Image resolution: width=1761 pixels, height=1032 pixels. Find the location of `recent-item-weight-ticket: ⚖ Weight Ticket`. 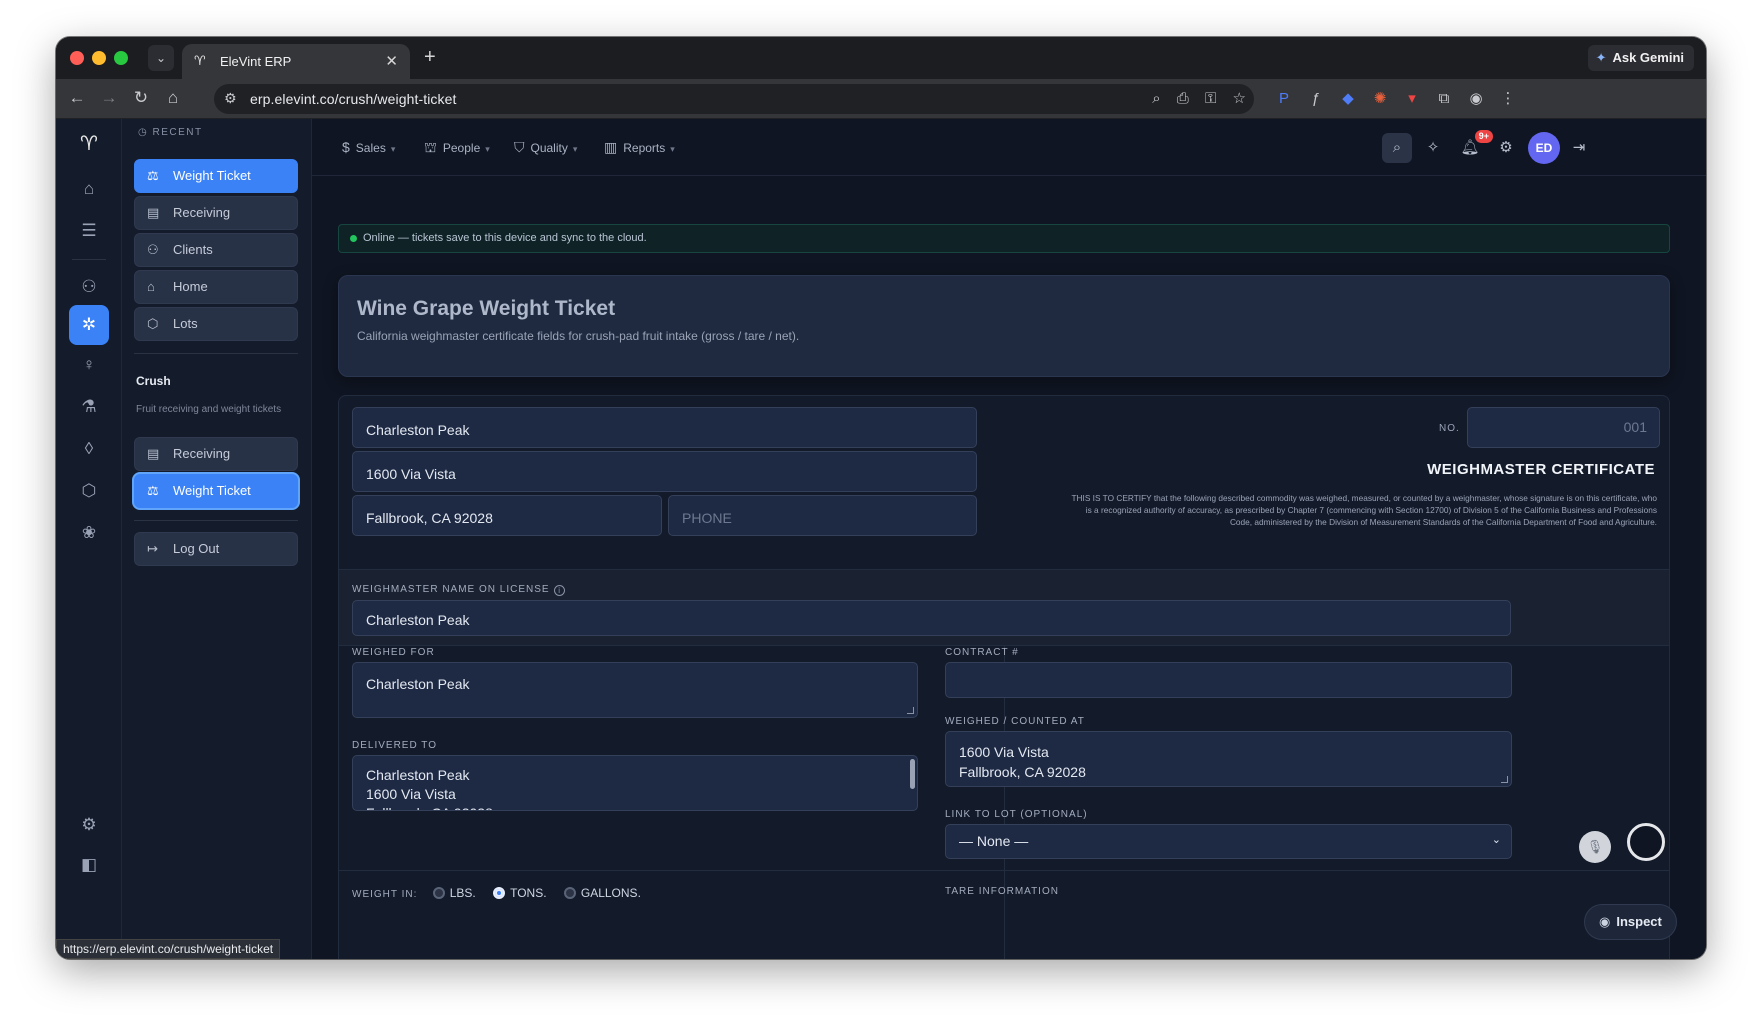

recent-item-weight-ticket: ⚖ Weight Ticket is located at coordinates (216, 176).